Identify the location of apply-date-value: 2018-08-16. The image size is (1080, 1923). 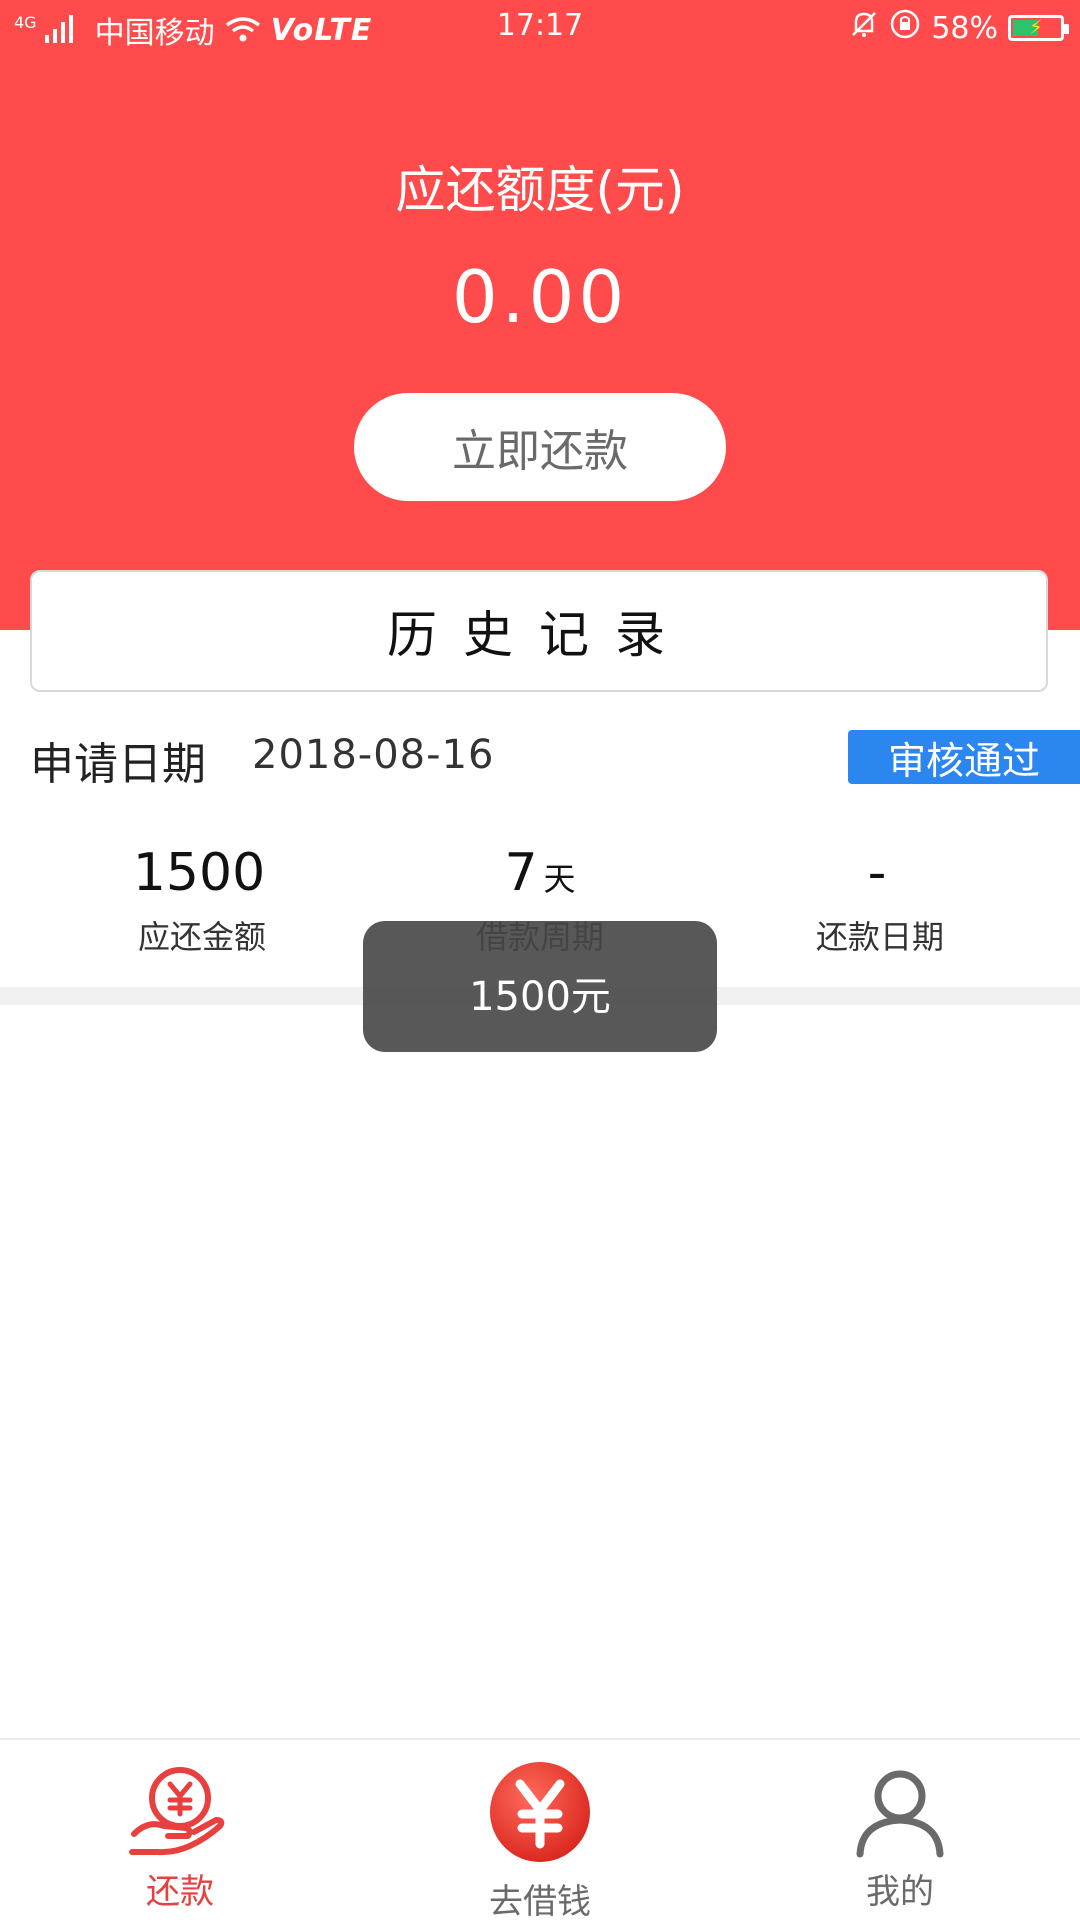
(373, 755).